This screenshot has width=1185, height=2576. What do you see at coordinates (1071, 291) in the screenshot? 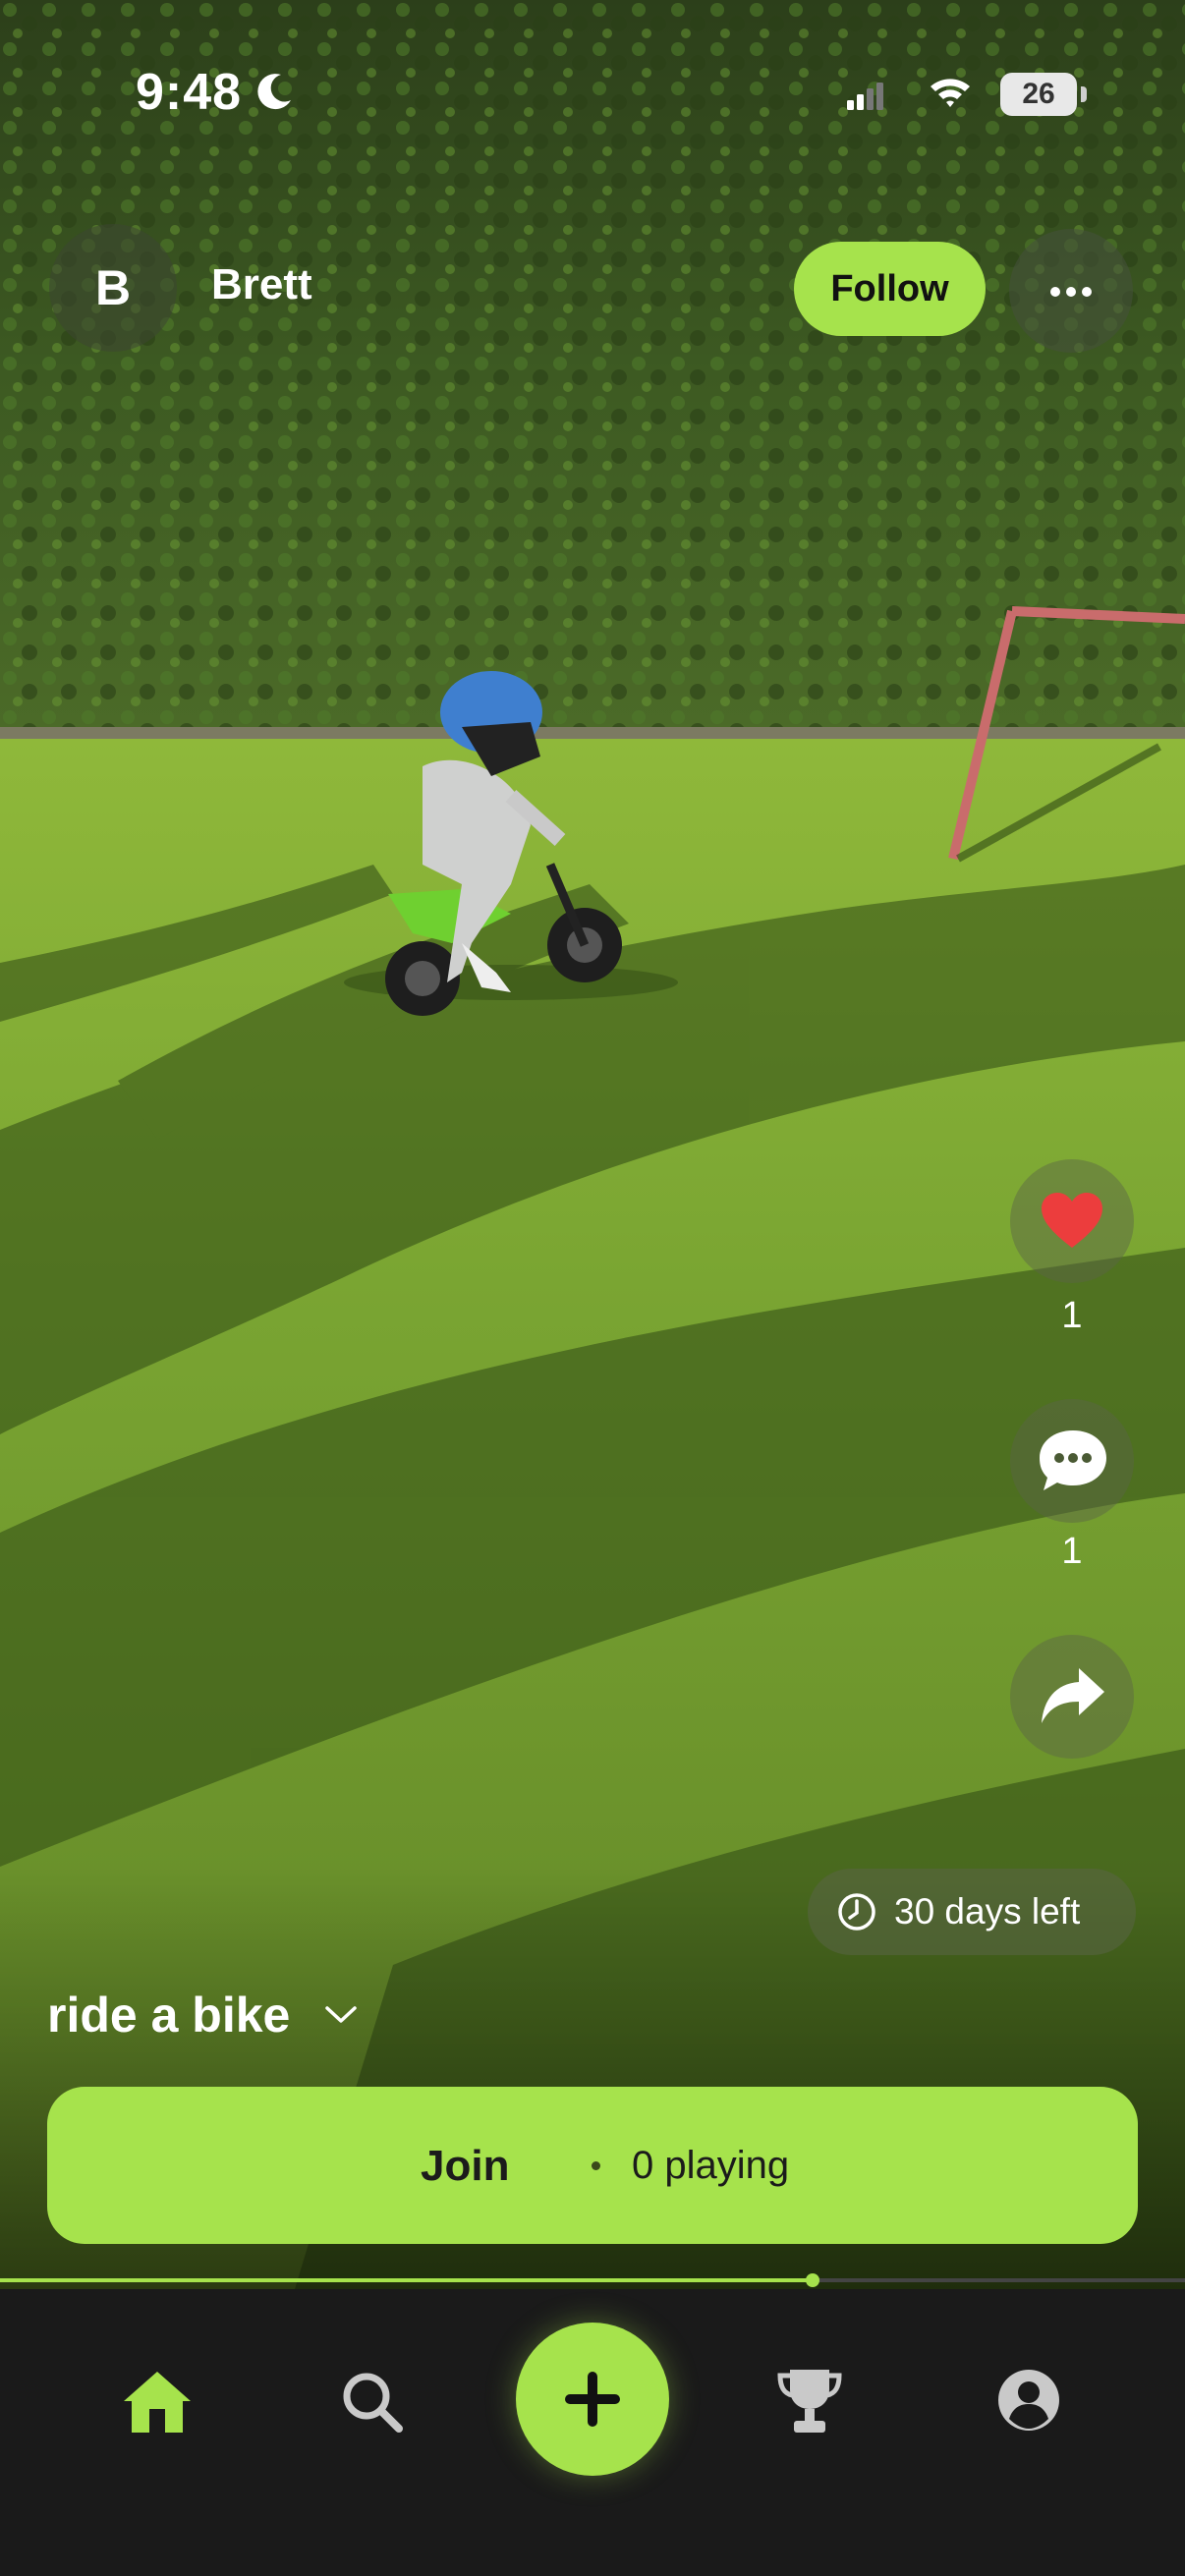
I see `more-options-button` at bounding box center [1071, 291].